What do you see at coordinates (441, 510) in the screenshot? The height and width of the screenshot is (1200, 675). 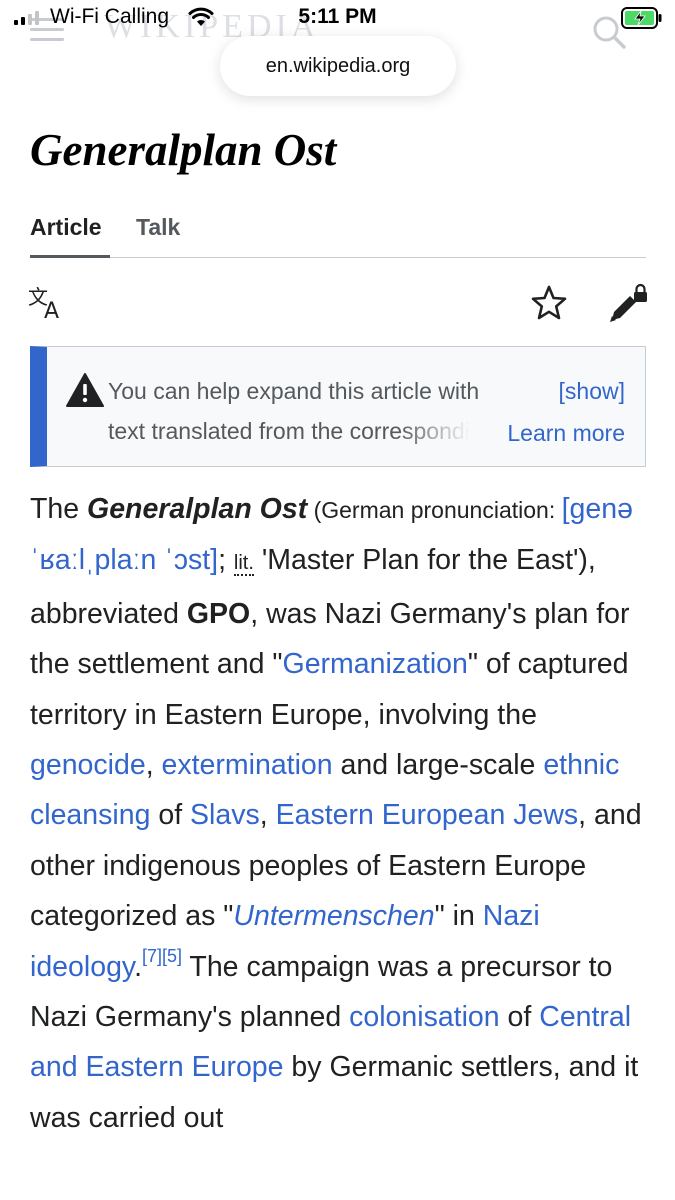 I see `pronunciation-label: German pronunciation:` at bounding box center [441, 510].